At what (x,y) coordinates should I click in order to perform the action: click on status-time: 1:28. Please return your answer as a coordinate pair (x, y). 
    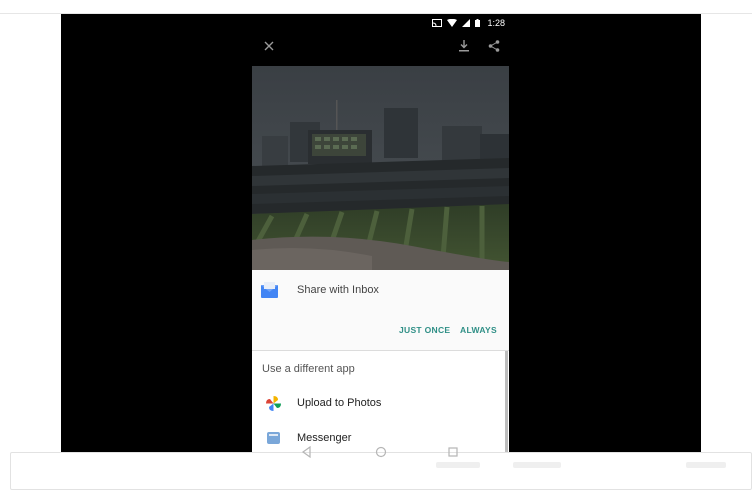
    Looking at the image, I should click on (496, 23).